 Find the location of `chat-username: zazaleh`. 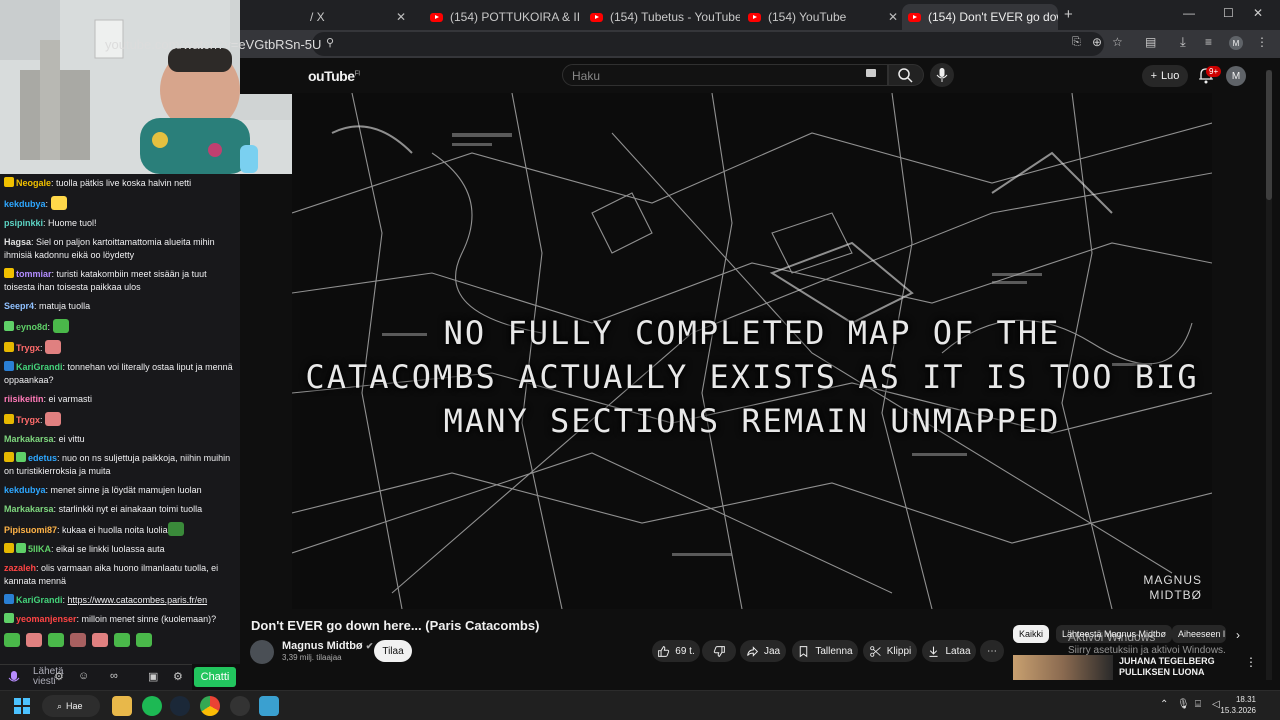

chat-username: zazaleh is located at coordinates (20, 568).